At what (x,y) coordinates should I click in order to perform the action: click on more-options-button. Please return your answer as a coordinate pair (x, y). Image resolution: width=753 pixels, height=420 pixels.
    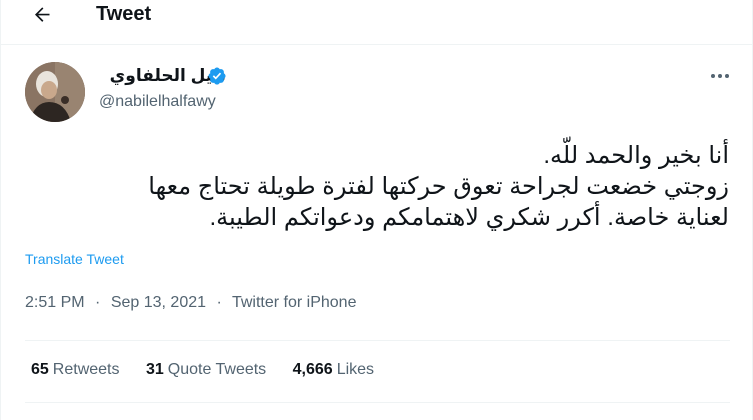
    Looking at the image, I should click on (720, 76).